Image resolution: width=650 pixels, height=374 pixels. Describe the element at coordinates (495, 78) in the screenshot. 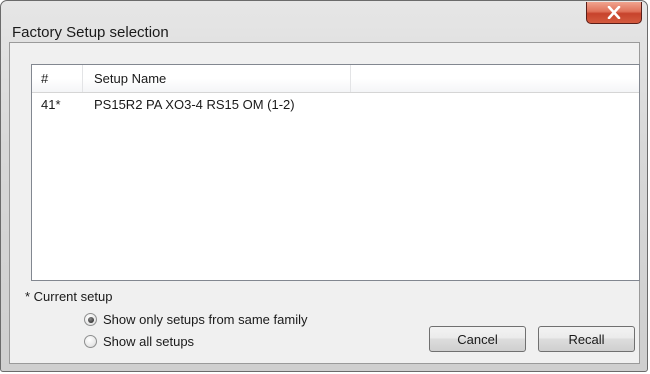

I see `column-header-empty` at that location.